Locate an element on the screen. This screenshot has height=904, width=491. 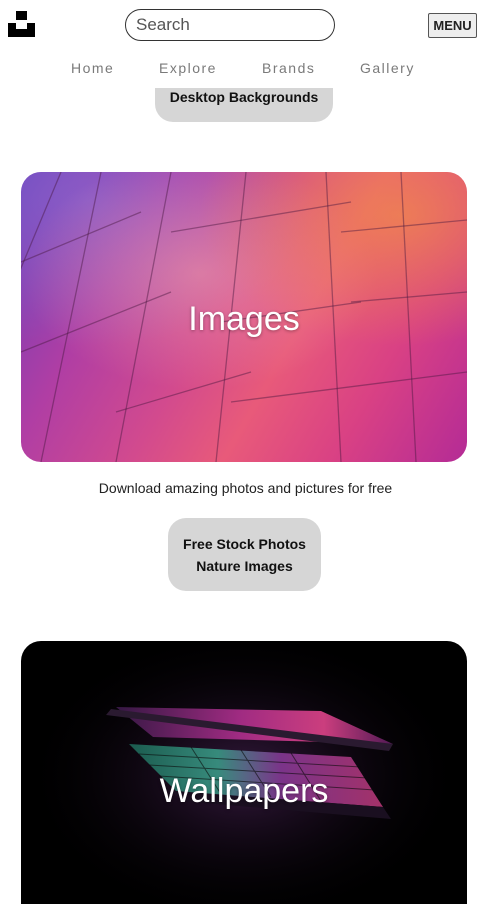
site-header: MENU Home Explore Brands Gallery is located at coordinates (245, 44).